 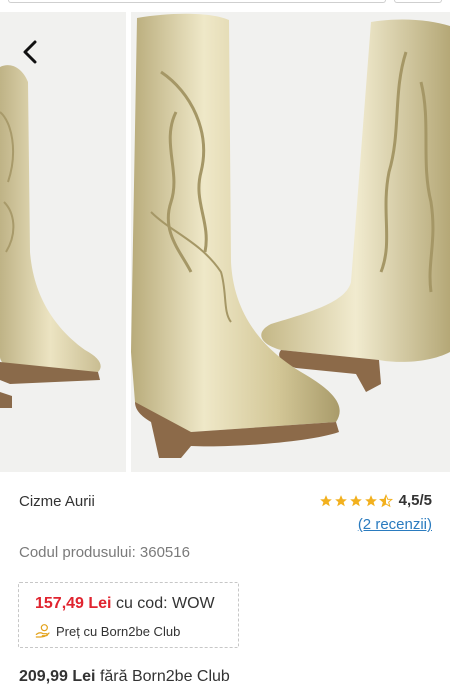 I want to click on chevron-left-icon, so click(x=30, y=52).